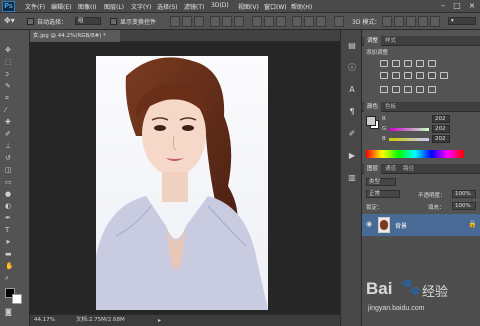 The width and height of the screenshot is (480, 326). I want to click on blur-tool-icon: ●, so click(15, 194).